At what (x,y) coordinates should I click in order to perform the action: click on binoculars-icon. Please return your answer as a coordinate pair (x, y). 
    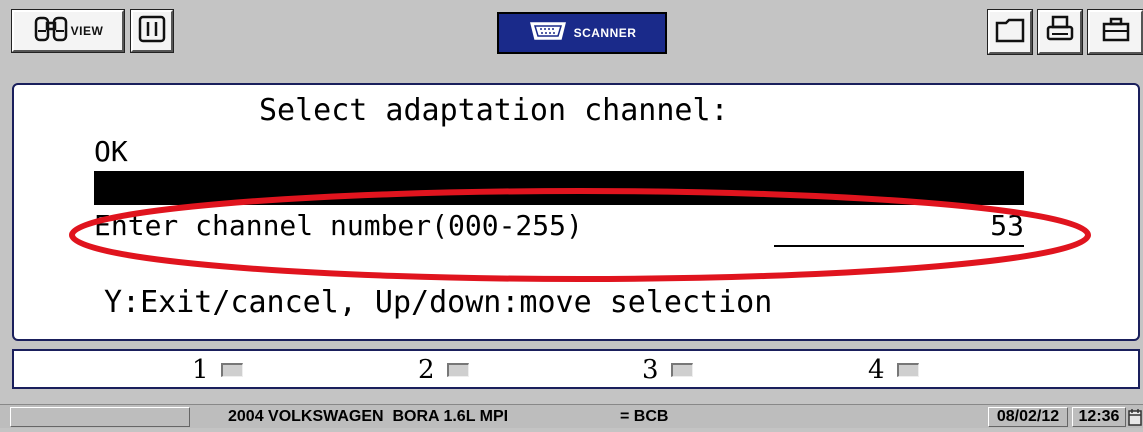
    Looking at the image, I should click on (51, 31).